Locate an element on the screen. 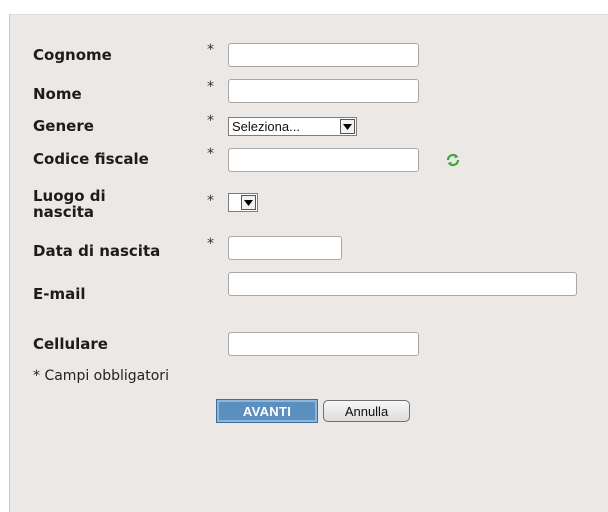 The image size is (608, 512). nome-input is located at coordinates (323, 91).